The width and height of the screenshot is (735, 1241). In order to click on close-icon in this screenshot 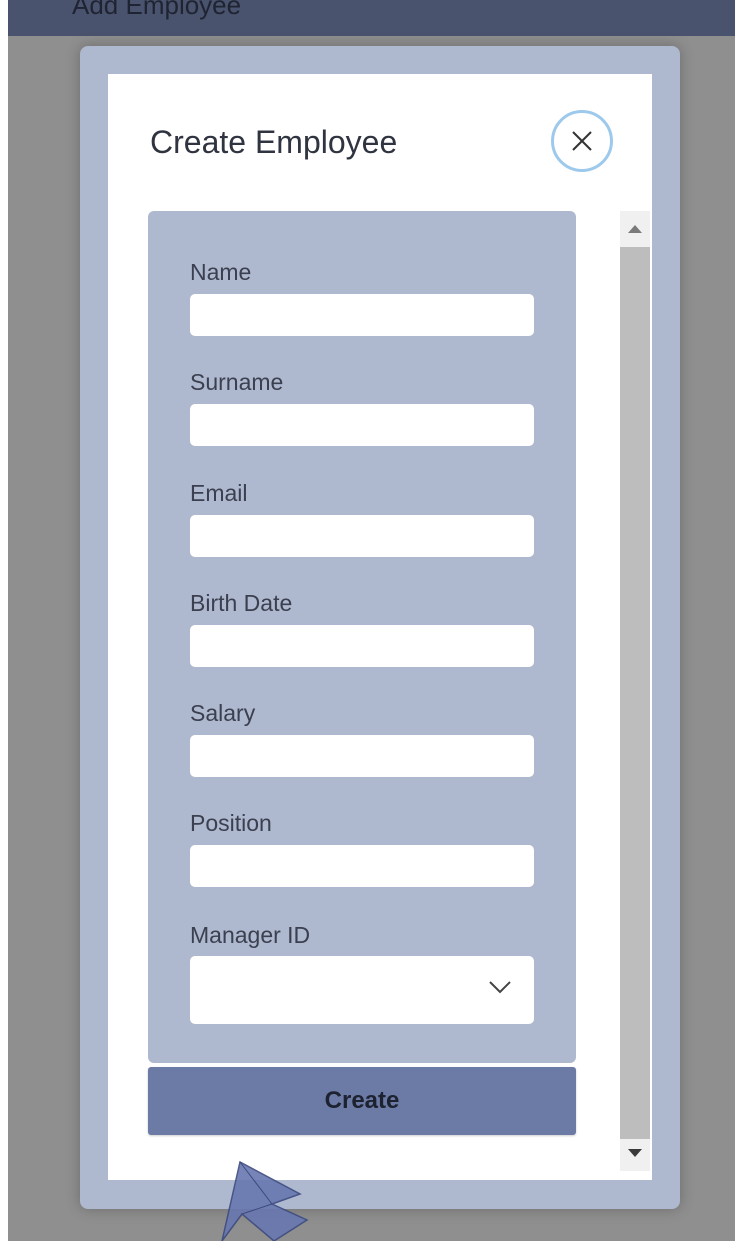, I will do `click(582, 141)`.